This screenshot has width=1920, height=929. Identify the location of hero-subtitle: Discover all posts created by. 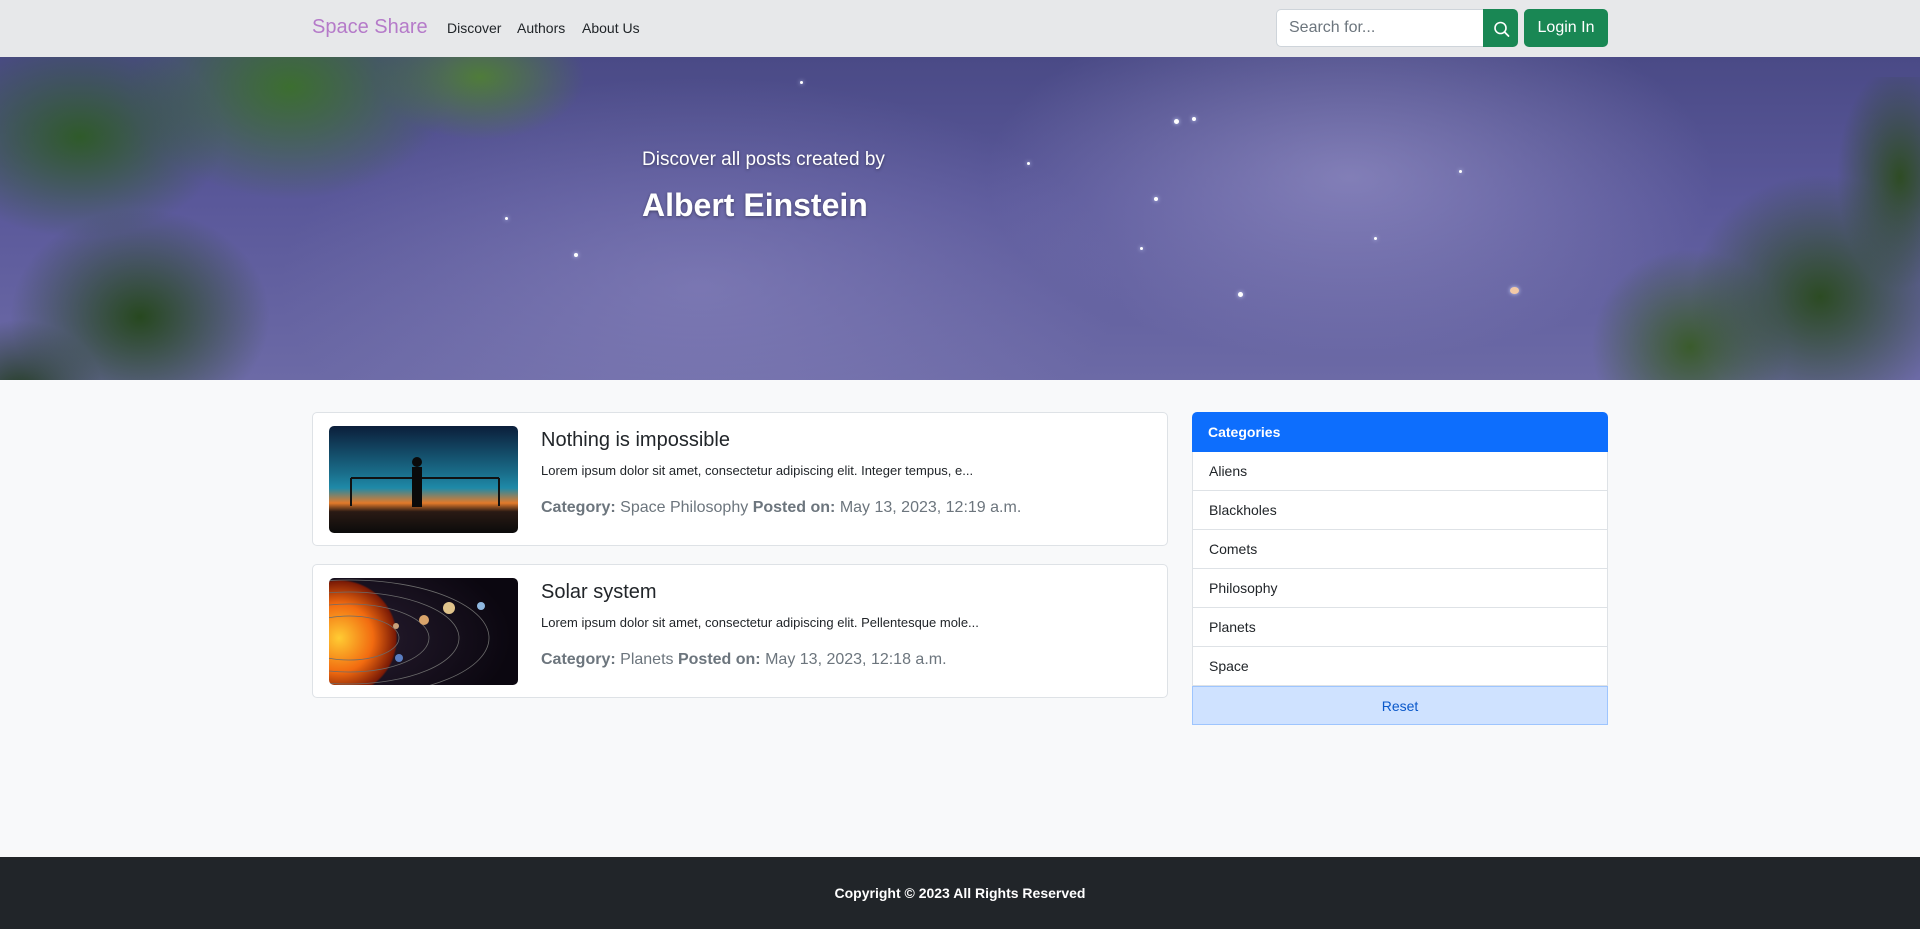
(763, 159).